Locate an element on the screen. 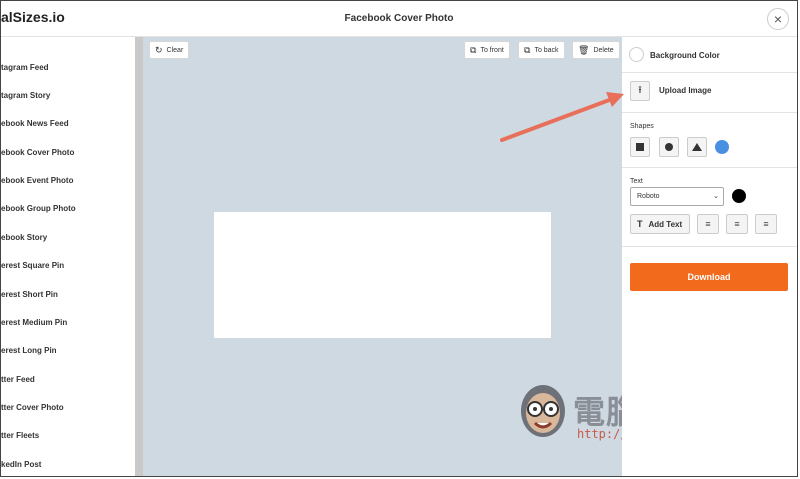 This screenshot has width=800, height=479. to-back-label: To back is located at coordinates (546, 50).